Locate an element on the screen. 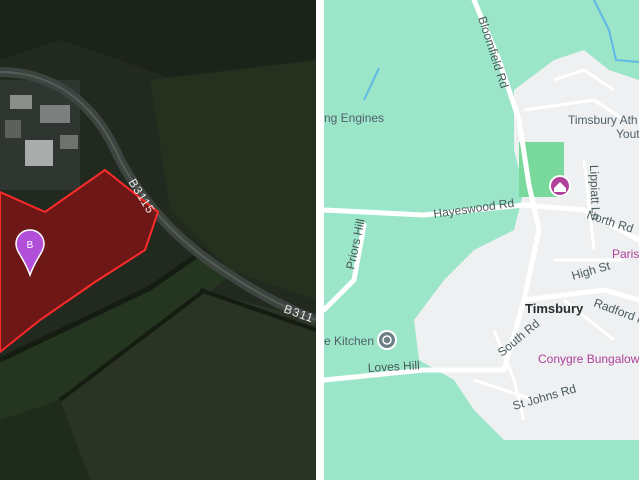 This screenshot has width=639, height=480. road-label-lippiatt: Lippiatt Ln is located at coordinates (595, 193).